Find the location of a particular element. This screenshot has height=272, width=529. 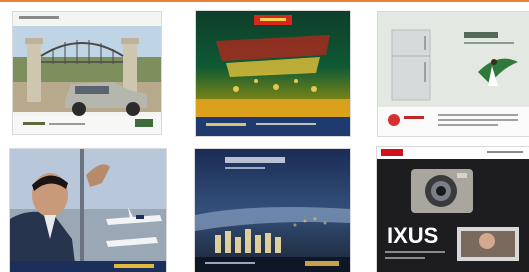

car-ad-image is located at coordinates (87, 73).